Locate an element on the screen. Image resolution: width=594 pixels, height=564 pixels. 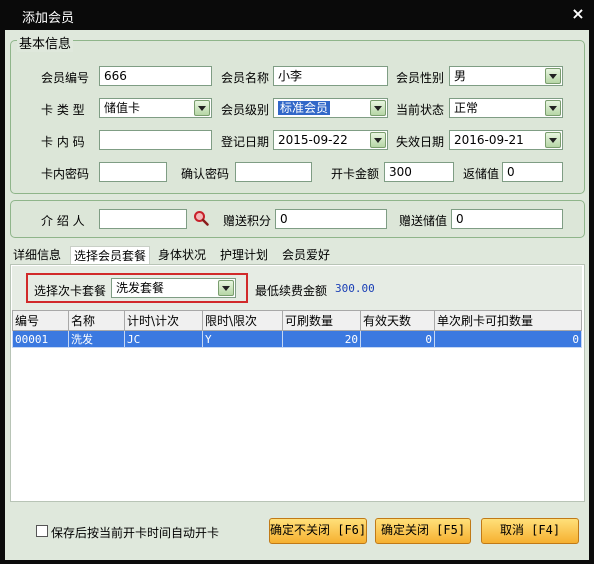
card-pwd-label: 卡内密码 is located at coordinates (65, 174).